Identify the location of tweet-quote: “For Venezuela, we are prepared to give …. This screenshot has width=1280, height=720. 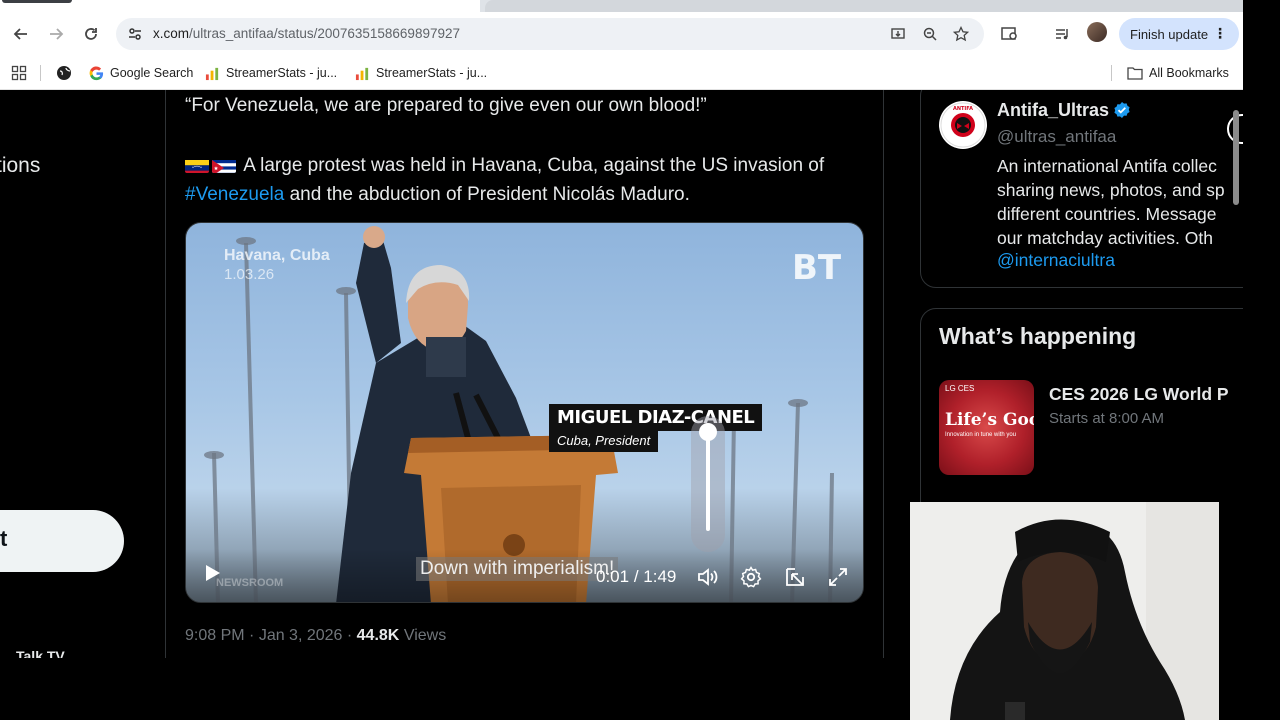
(446, 105).